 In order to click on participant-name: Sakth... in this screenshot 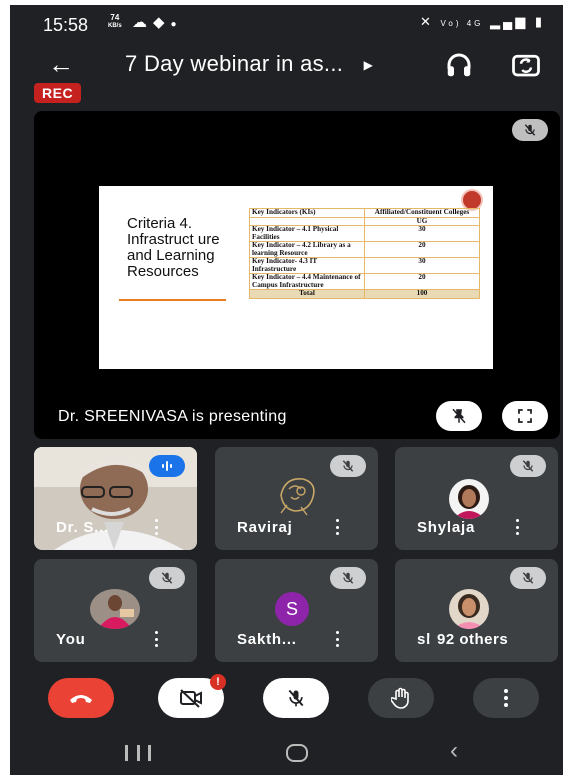, I will do `click(267, 639)`.